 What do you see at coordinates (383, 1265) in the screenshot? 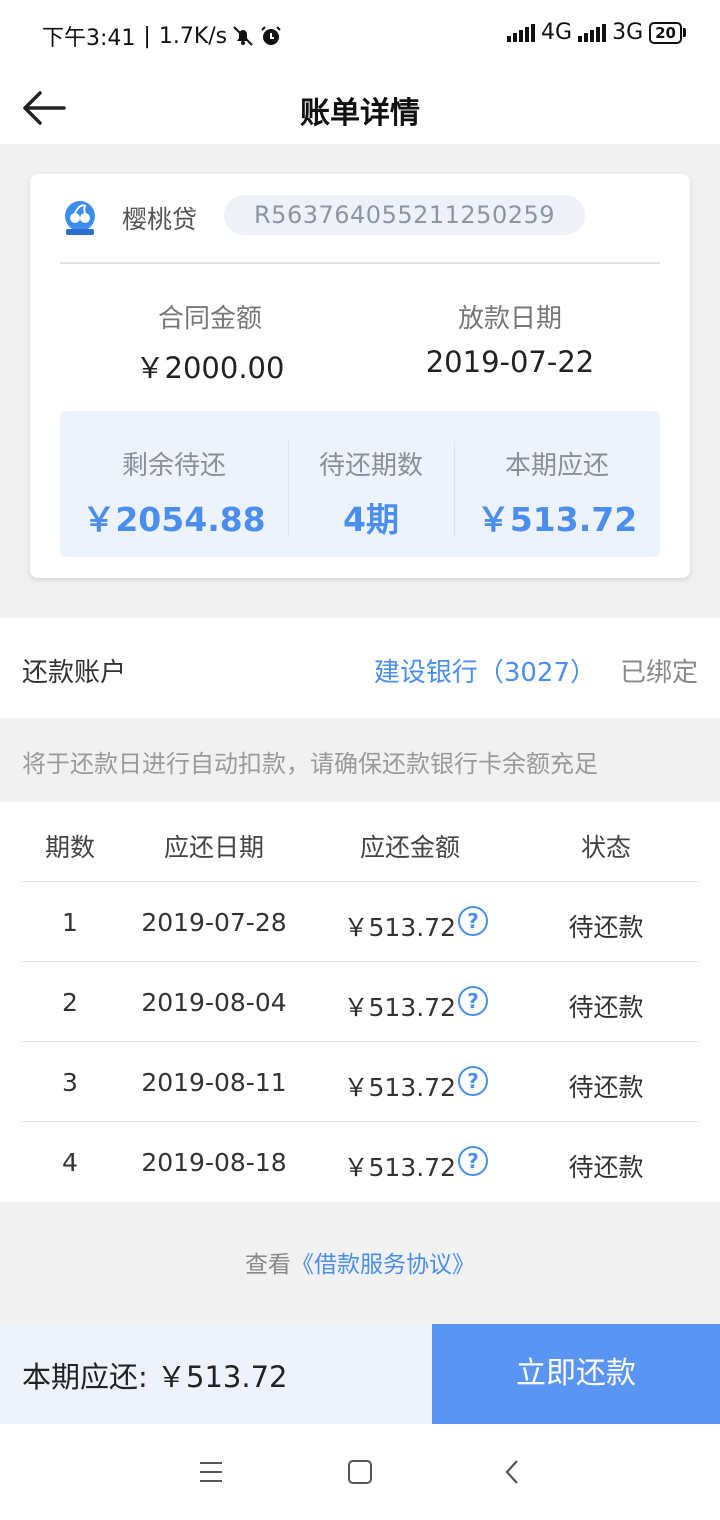
I see `loan-agreement-link: 《借款服务协议》` at bounding box center [383, 1265].